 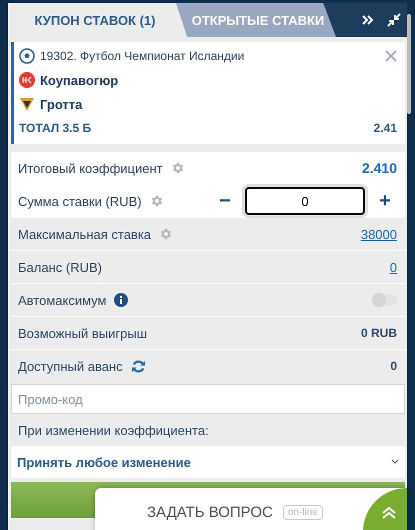 I want to click on chat-dialog: ЗАДАТЬ ВОПРОС on-line, so click(x=251, y=509).